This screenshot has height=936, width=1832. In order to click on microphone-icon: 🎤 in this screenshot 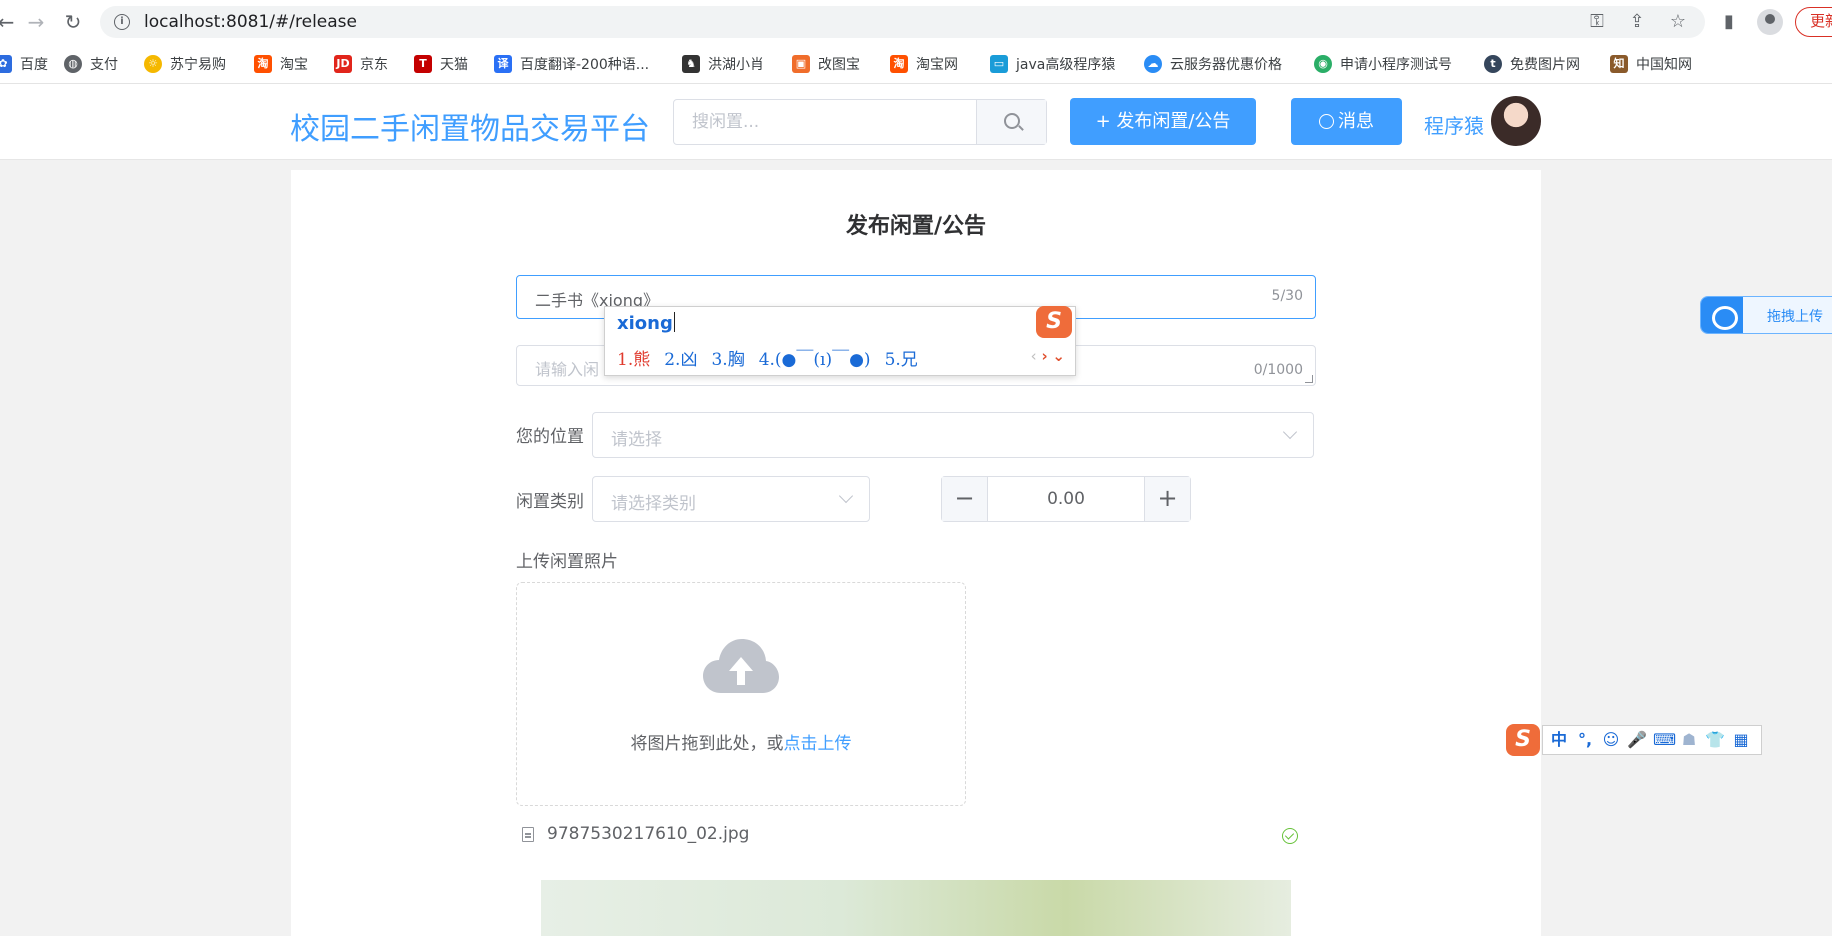, I will do `click(1637, 740)`.